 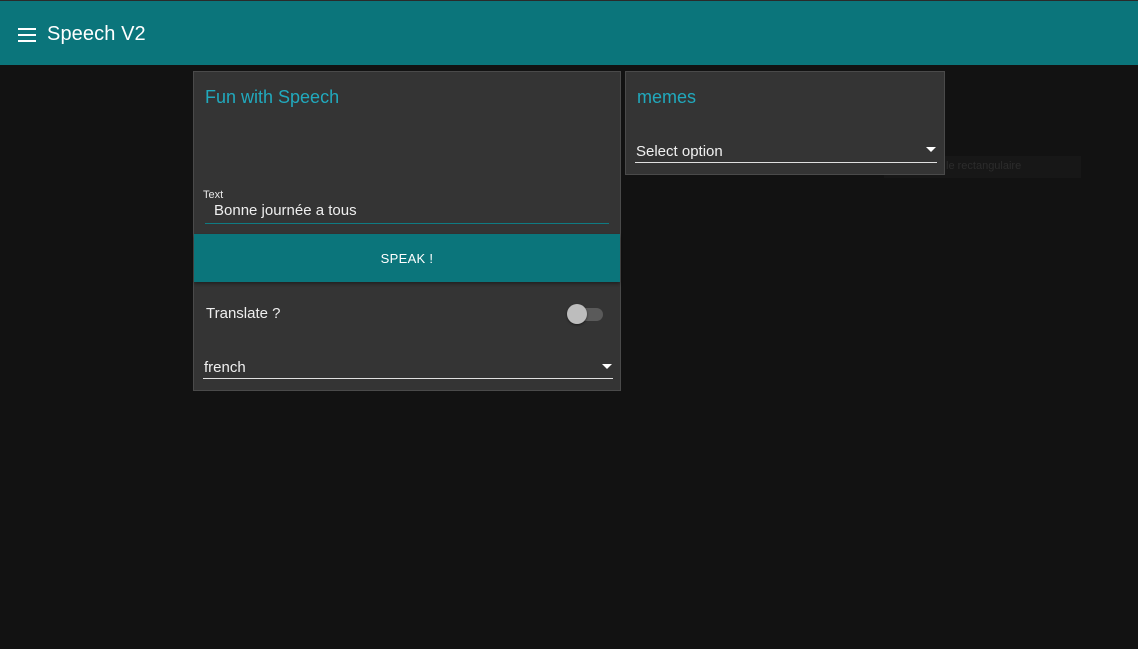 I want to click on translate-label: Translate ?, so click(x=243, y=313).